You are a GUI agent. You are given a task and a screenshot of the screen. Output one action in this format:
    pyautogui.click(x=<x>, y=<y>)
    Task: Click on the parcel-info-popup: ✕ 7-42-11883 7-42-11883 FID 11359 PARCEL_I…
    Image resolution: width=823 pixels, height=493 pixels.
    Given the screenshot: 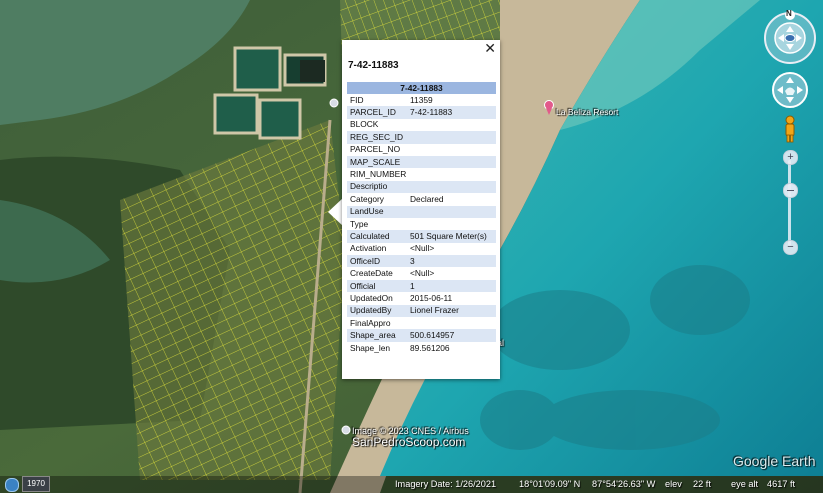 What is the action you would take?
    pyautogui.click(x=421, y=209)
    